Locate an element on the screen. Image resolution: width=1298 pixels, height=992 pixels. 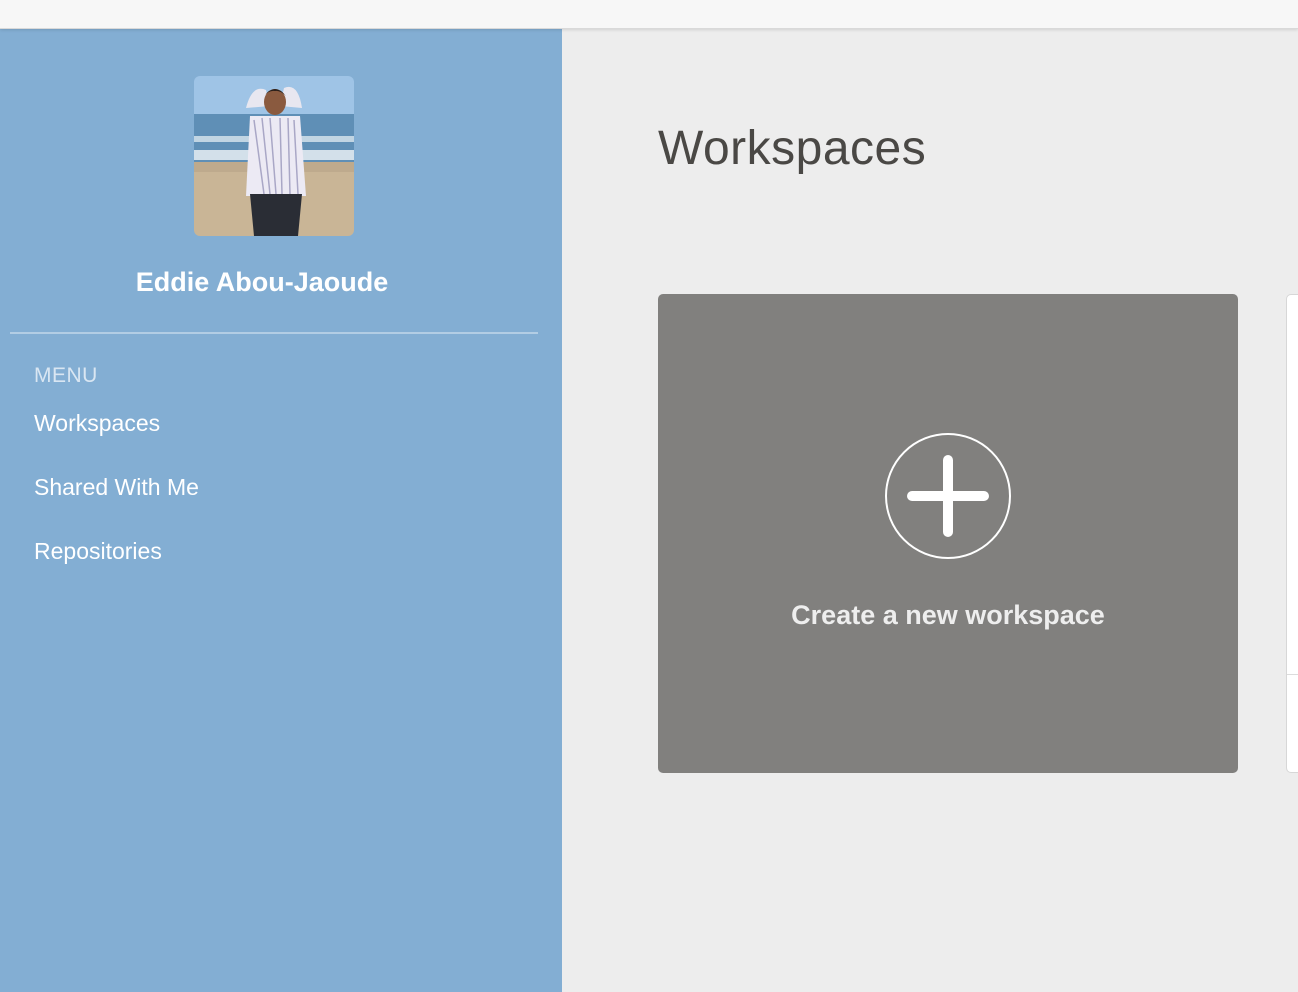
workspace-card-partial is located at coordinates (1292, 533).